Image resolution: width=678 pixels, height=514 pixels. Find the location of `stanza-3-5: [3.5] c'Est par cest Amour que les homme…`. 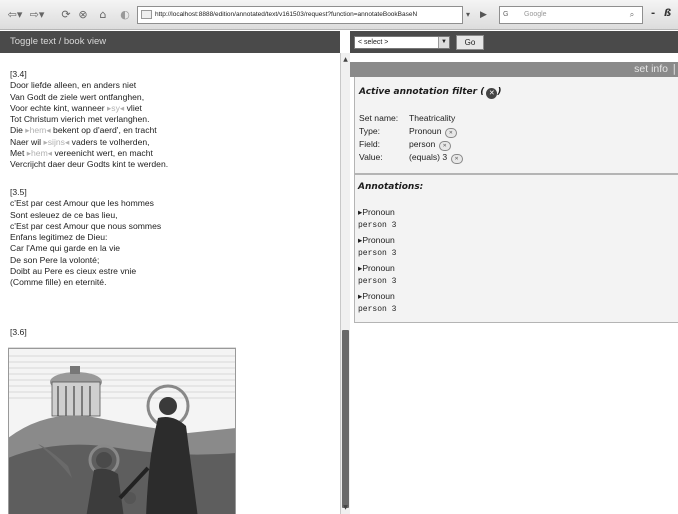

stanza-3-5: [3.5] c'Est par cest Amour que les homme… is located at coordinates (85, 238).